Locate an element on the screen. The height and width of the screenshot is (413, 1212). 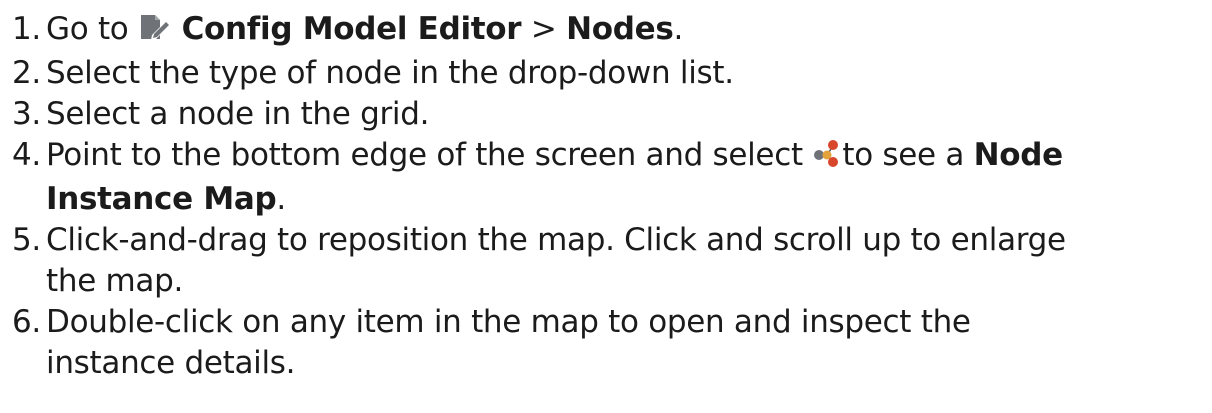
menu-config-model-editor: Config Model Editor is located at coordinates (351, 29).